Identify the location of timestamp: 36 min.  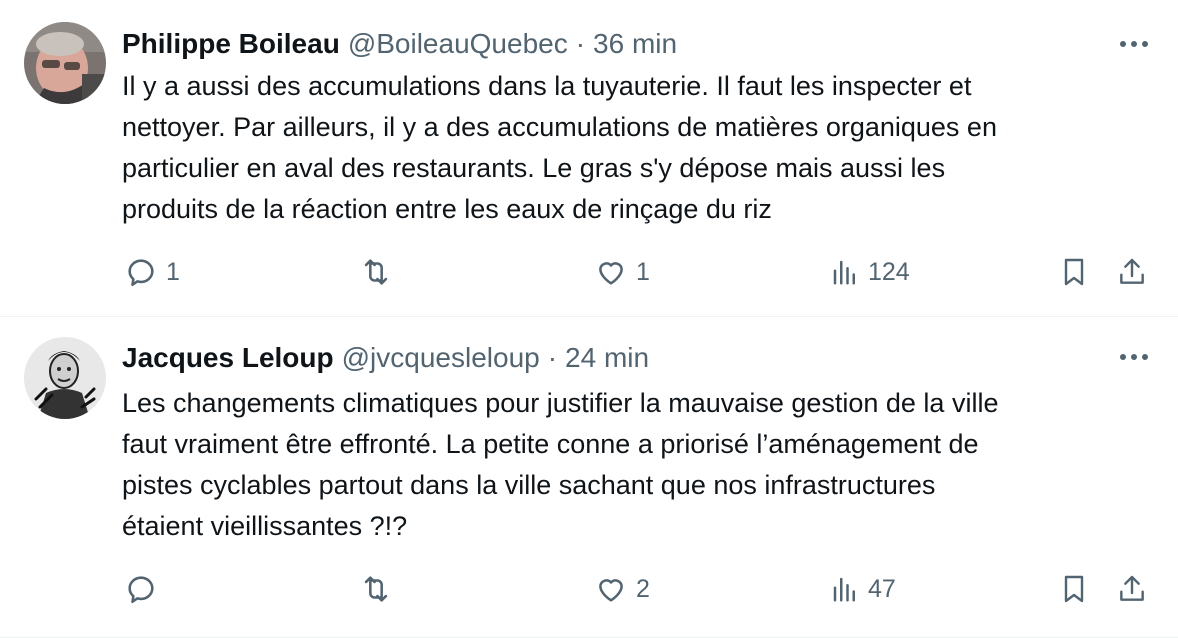
(635, 44).